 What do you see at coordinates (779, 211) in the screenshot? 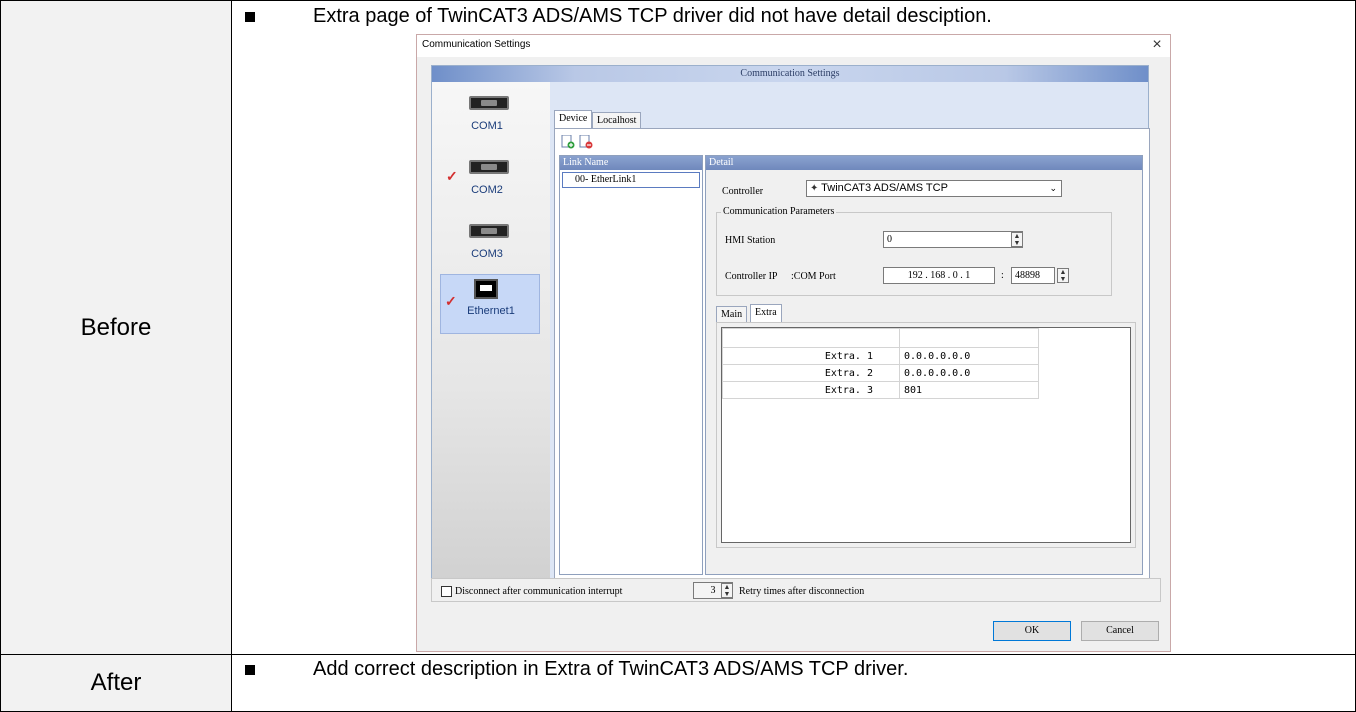
I see `comm-params-label: Communication Parameters` at bounding box center [779, 211].